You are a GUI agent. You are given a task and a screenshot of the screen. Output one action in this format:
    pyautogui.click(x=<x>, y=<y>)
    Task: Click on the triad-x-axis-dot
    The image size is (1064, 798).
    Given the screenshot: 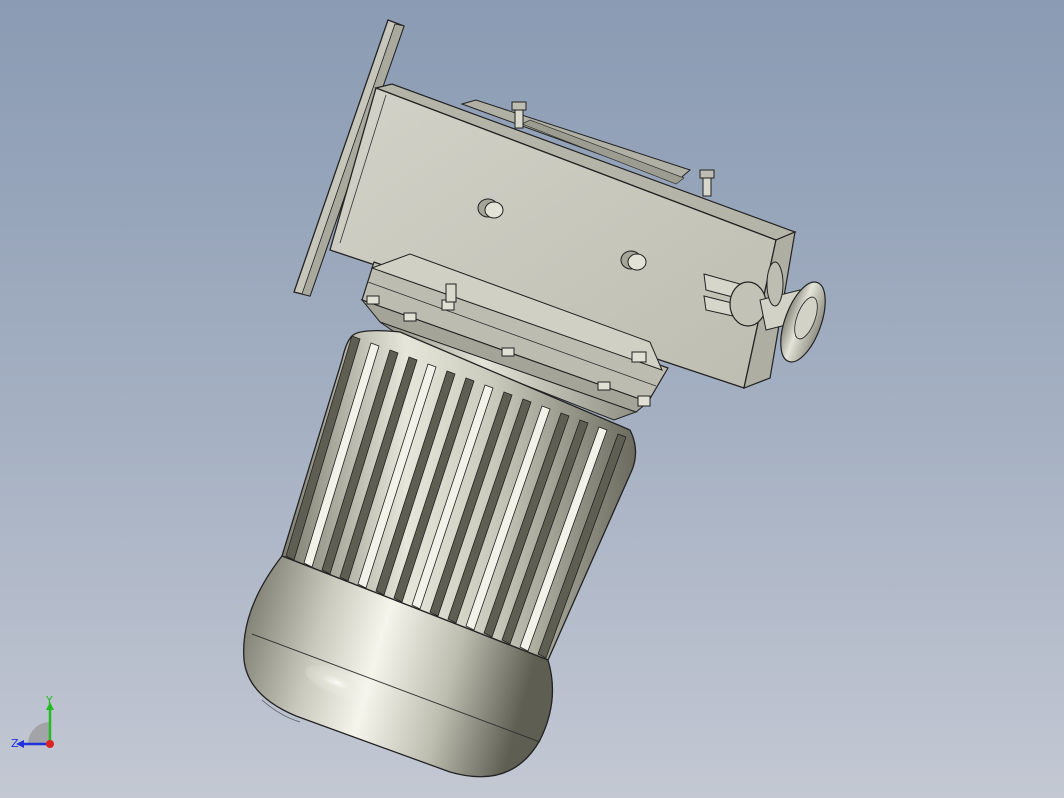 What is the action you would take?
    pyautogui.click(x=50, y=744)
    